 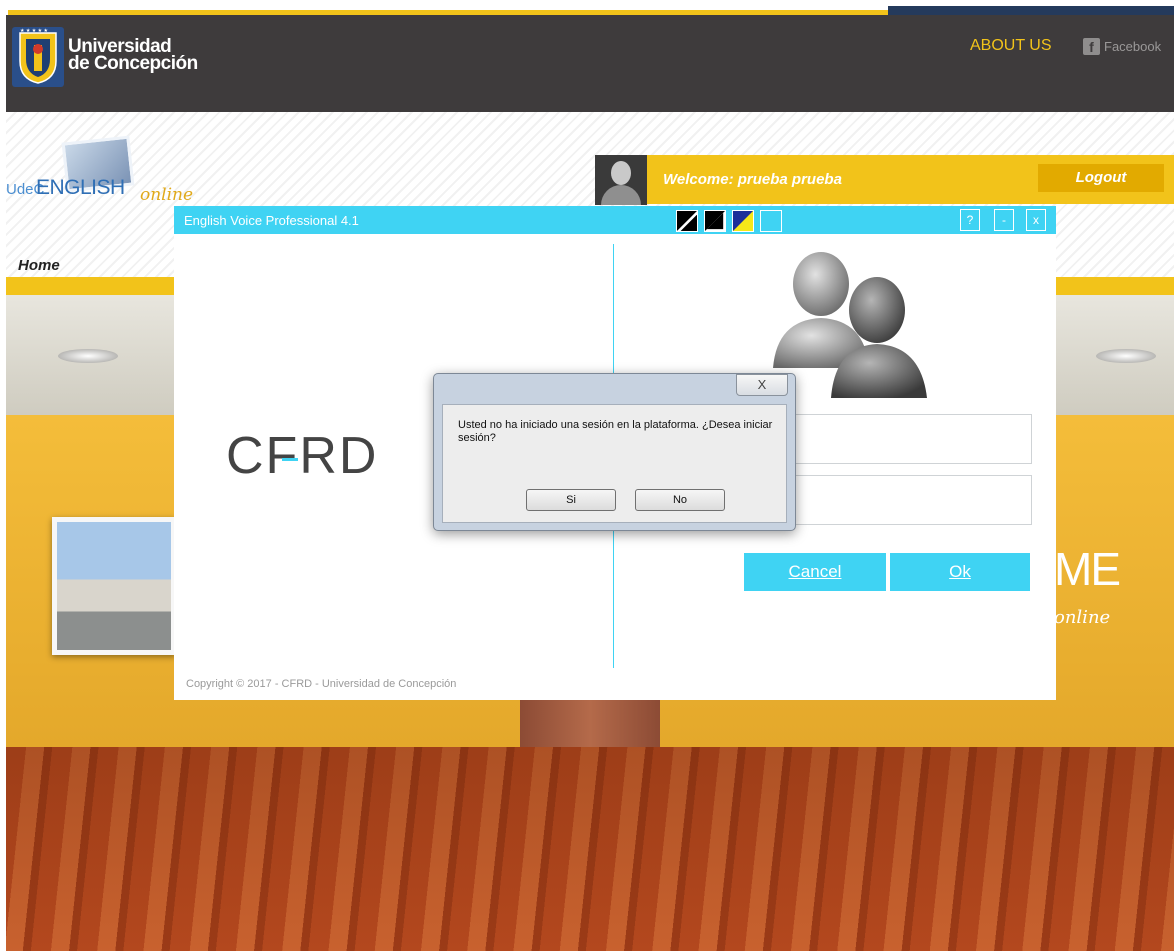 What do you see at coordinates (970, 220) in the screenshot?
I see `help-button: ?` at bounding box center [970, 220].